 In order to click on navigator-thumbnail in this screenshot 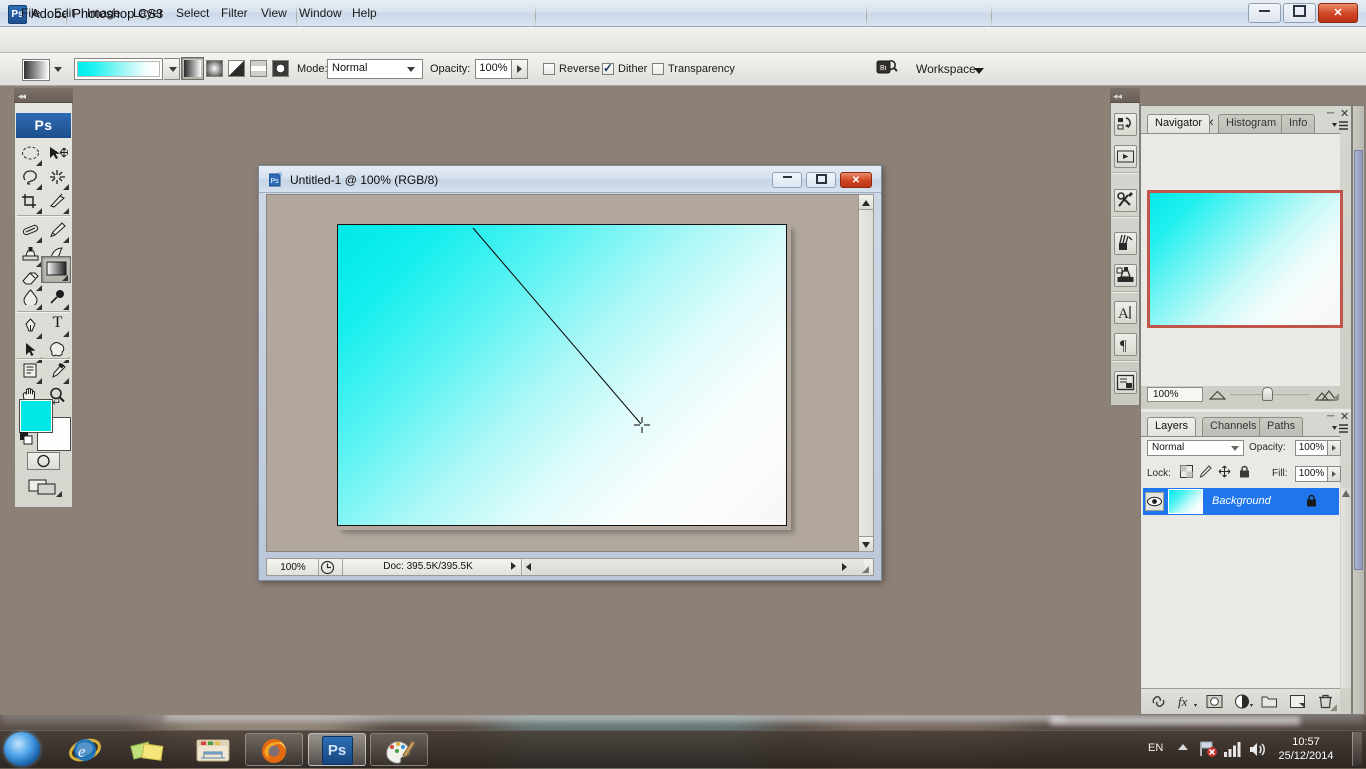, I will do `click(1245, 259)`.